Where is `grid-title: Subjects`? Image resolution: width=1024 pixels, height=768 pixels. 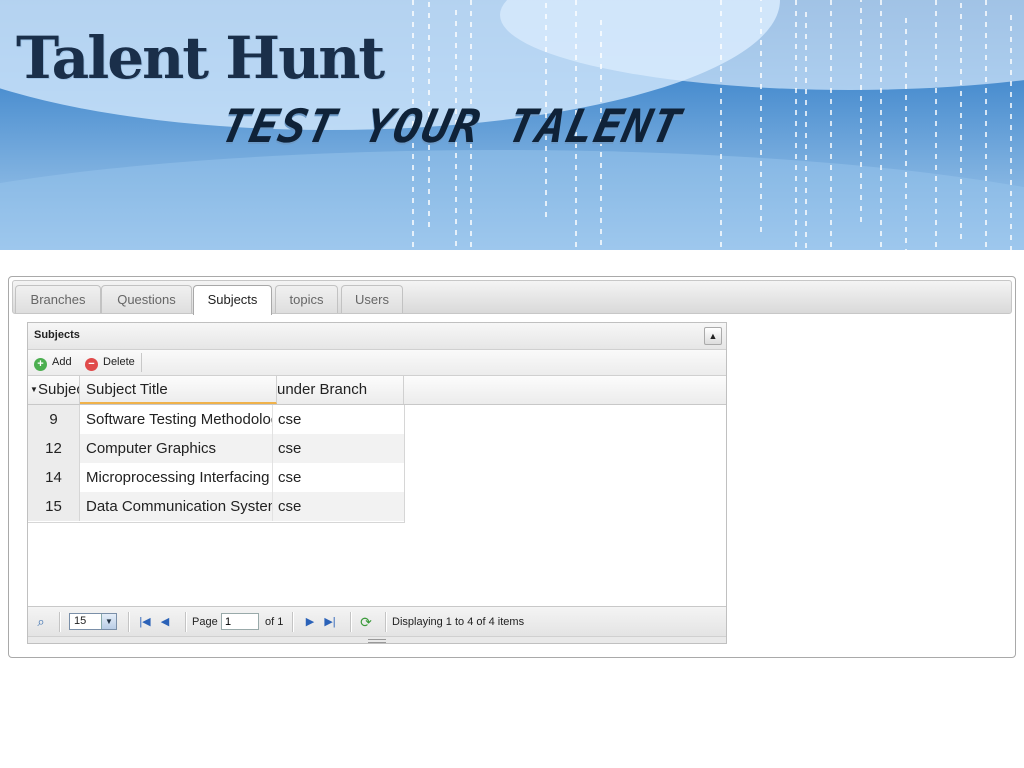 grid-title: Subjects is located at coordinates (57, 335).